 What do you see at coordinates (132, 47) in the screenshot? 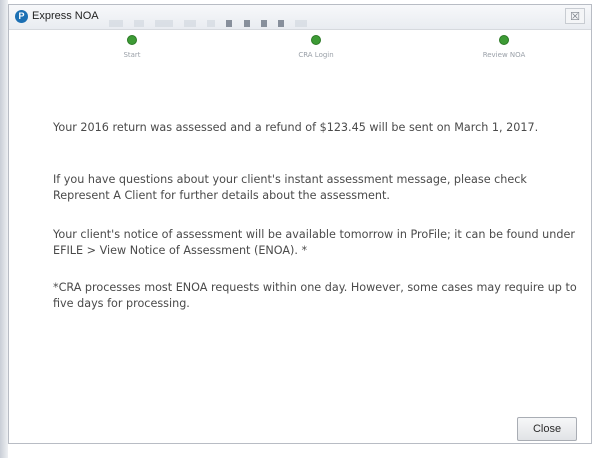
I see `step-start: Start` at bounding box center [132, 47].